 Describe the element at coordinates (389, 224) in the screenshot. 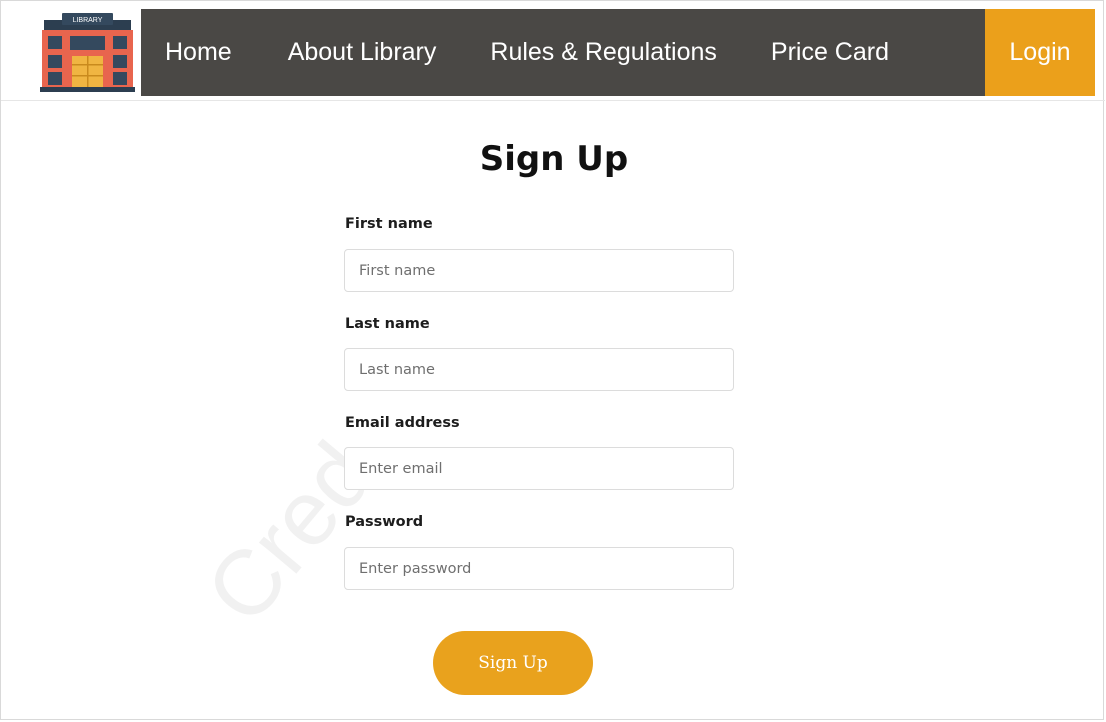

I see `first-name-label: First name` at that location.